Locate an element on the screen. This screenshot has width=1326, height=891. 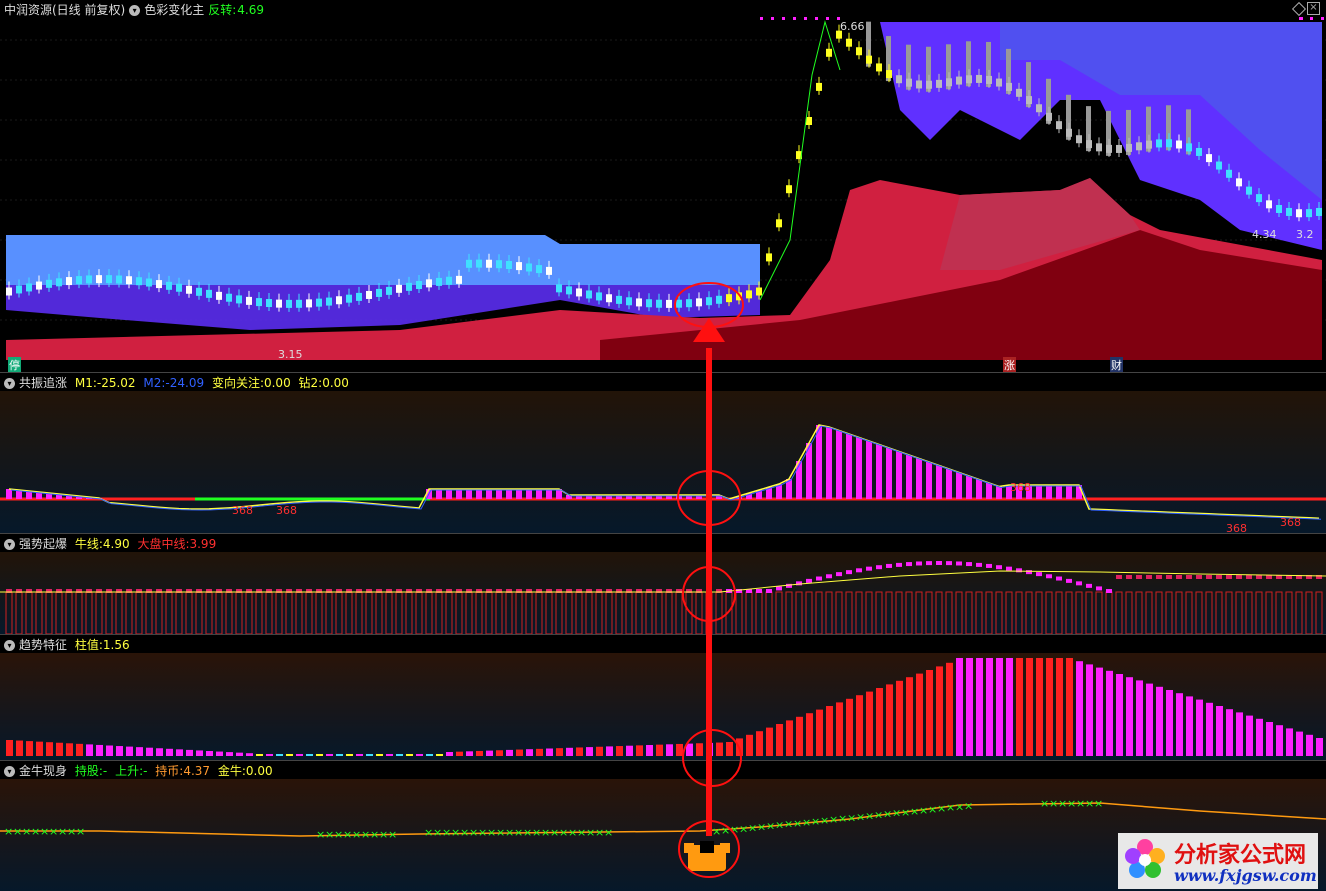
focus-value: 0.00 is located at coordinates (277, 383).